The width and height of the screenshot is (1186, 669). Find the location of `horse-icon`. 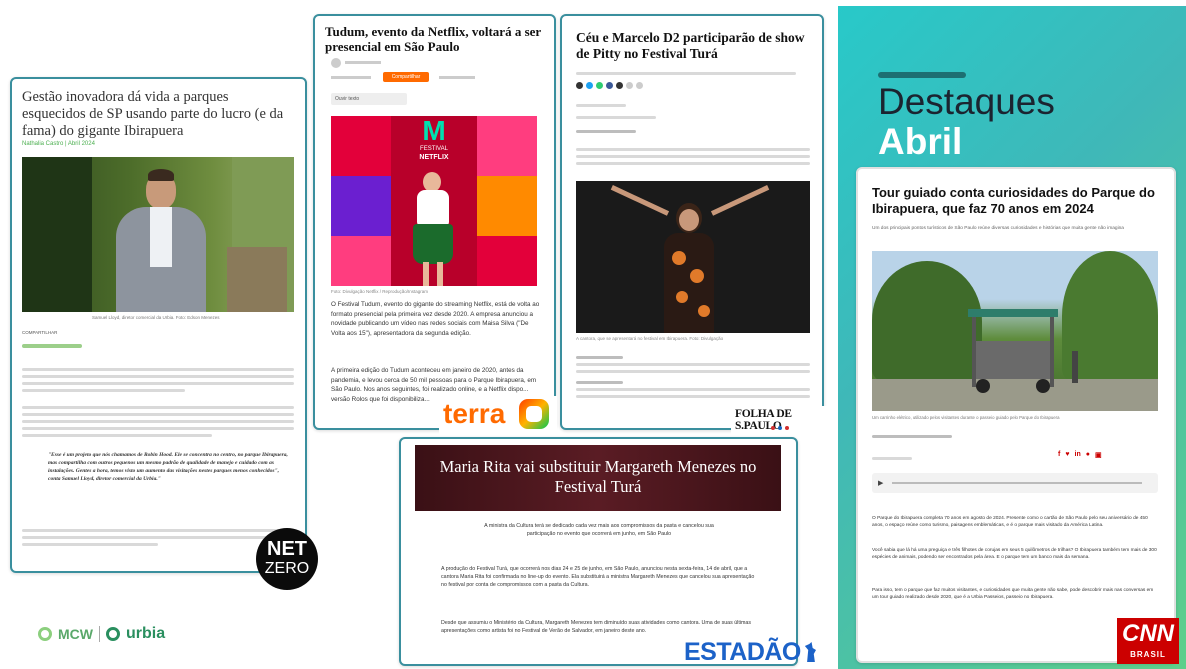

horse-icon is located at coordinates (810, 652).